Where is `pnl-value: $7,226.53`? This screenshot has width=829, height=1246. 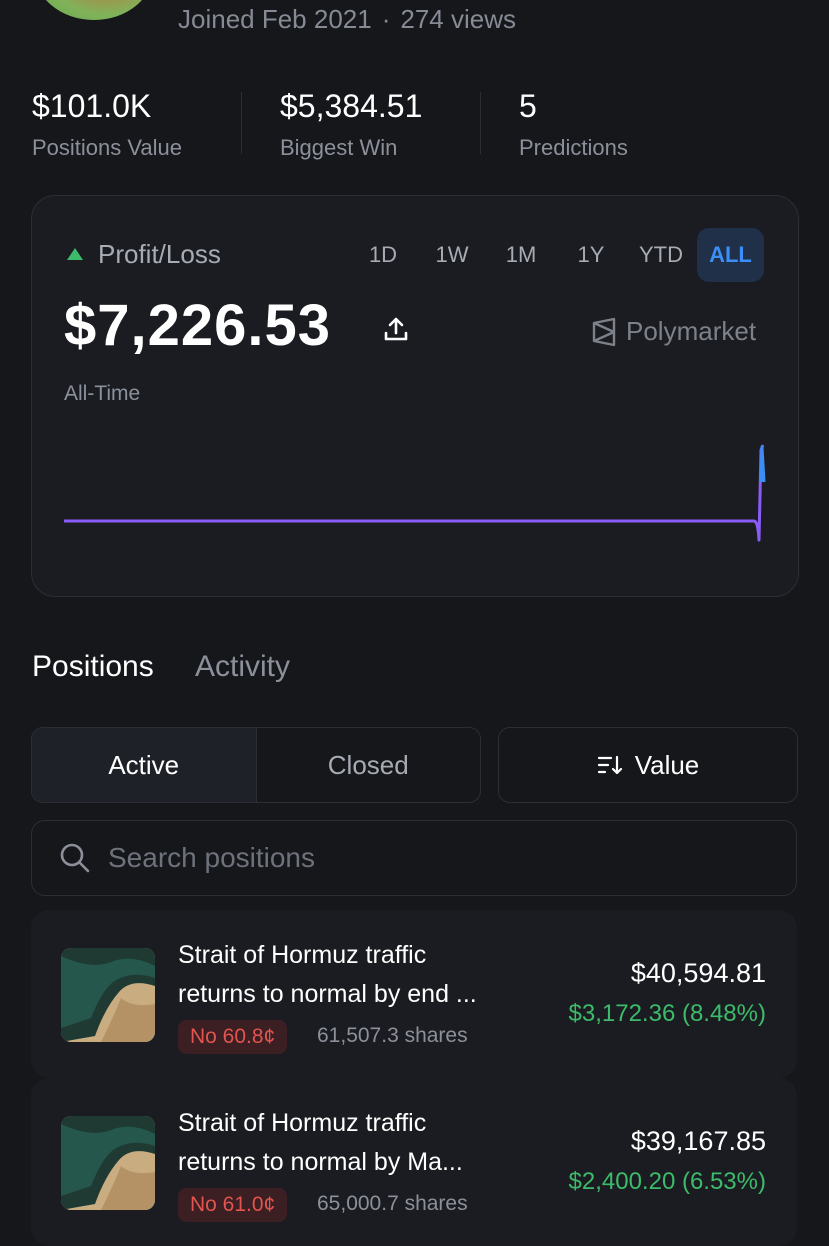 pnl-value: $7,226.53 is located at coordinates (198, 325).